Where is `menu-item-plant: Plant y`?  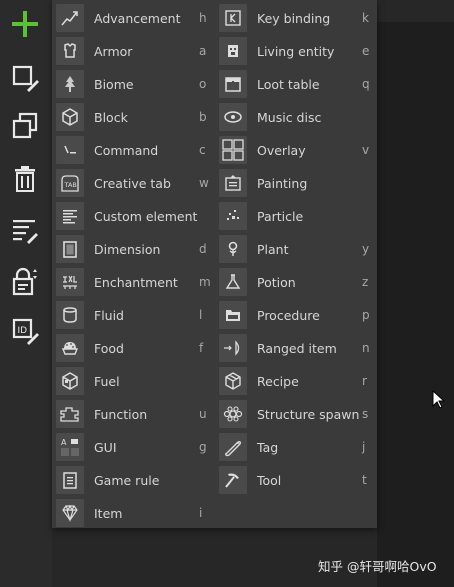 menu-item-plant: Plant y is located at coordinates (296, 249).